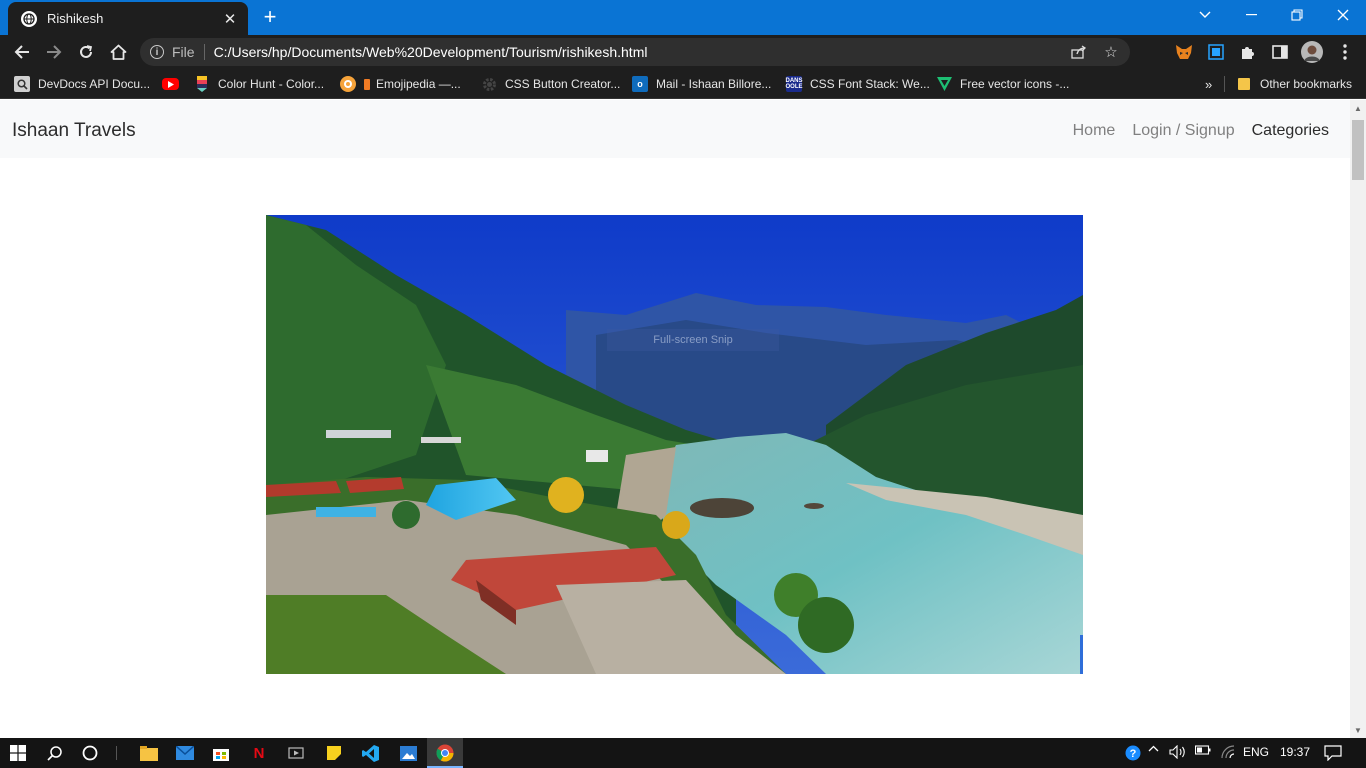 The image size is (1366, 768). I want to click on back-button, so click(22, 52).